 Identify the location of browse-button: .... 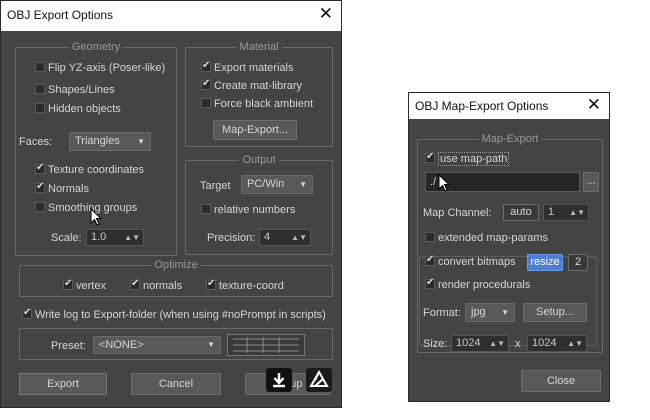
(591, 182).